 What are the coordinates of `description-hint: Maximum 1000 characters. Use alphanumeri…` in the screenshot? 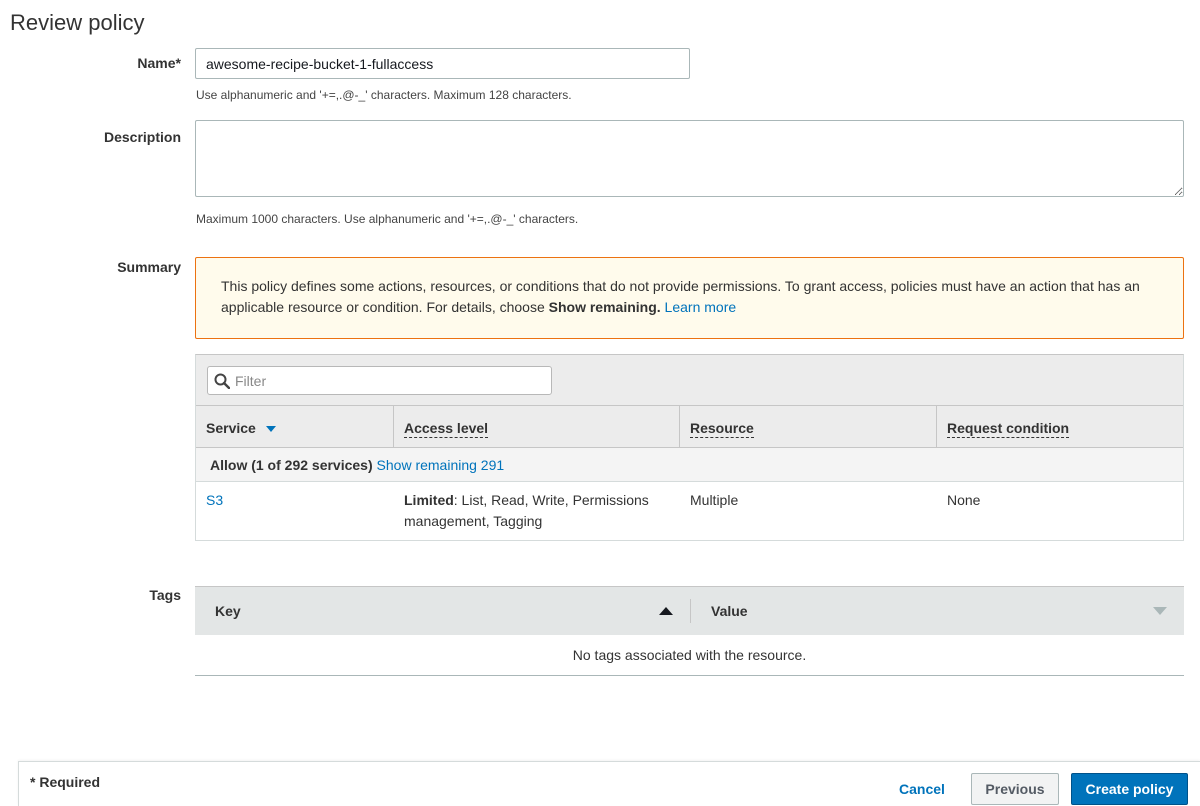 It's located at (387, 219).